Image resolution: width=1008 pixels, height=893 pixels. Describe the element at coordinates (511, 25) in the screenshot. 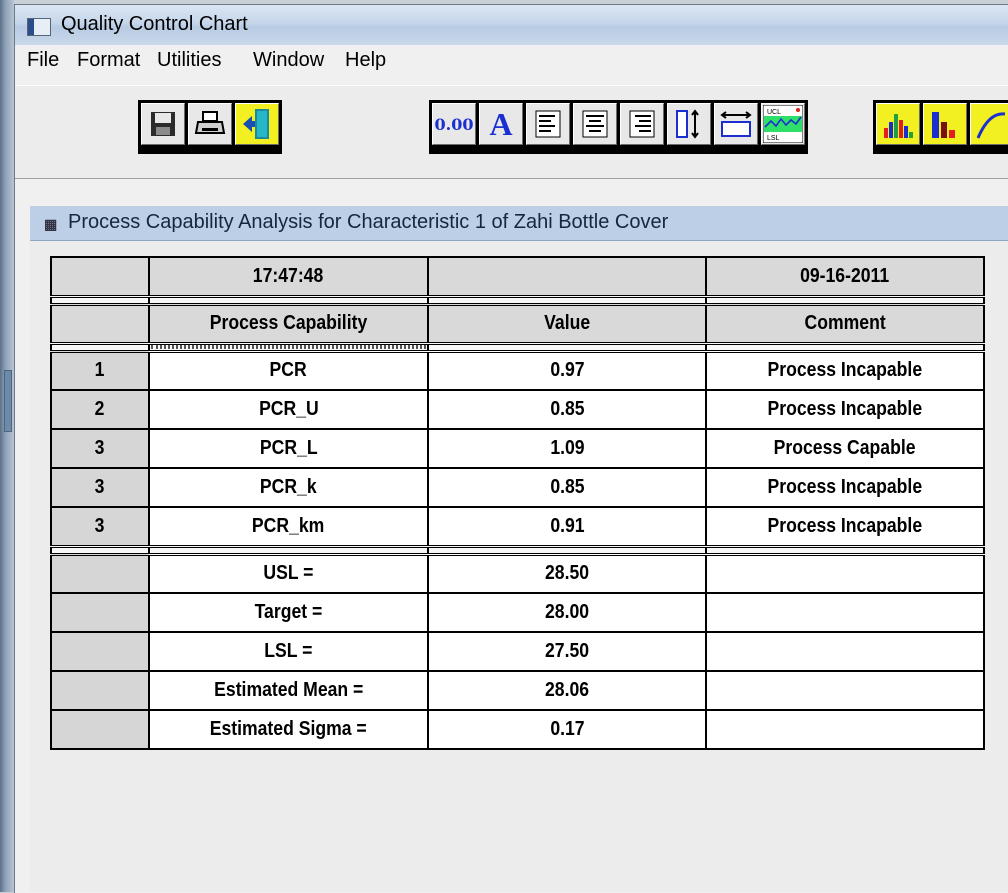

I see `title-bar: Quality Control Chart` at that location.